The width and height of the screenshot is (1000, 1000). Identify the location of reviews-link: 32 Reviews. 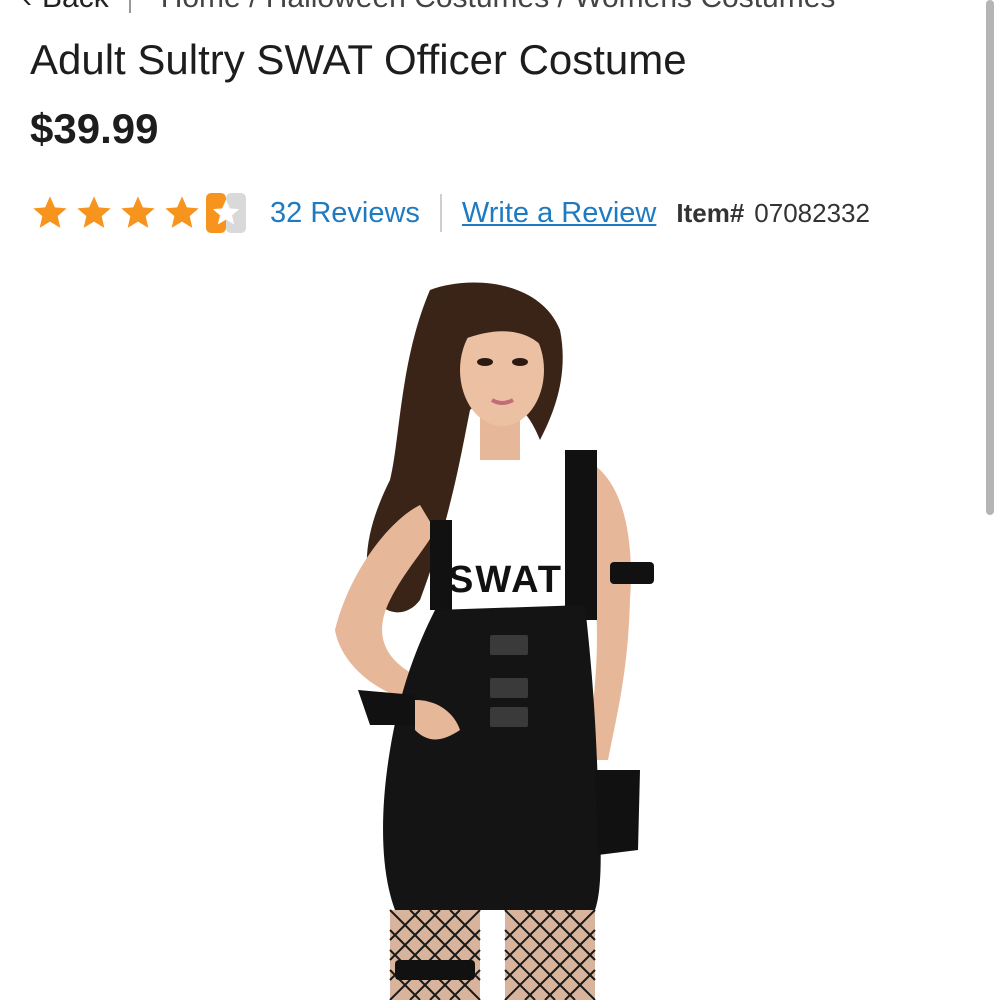
(345, 213).